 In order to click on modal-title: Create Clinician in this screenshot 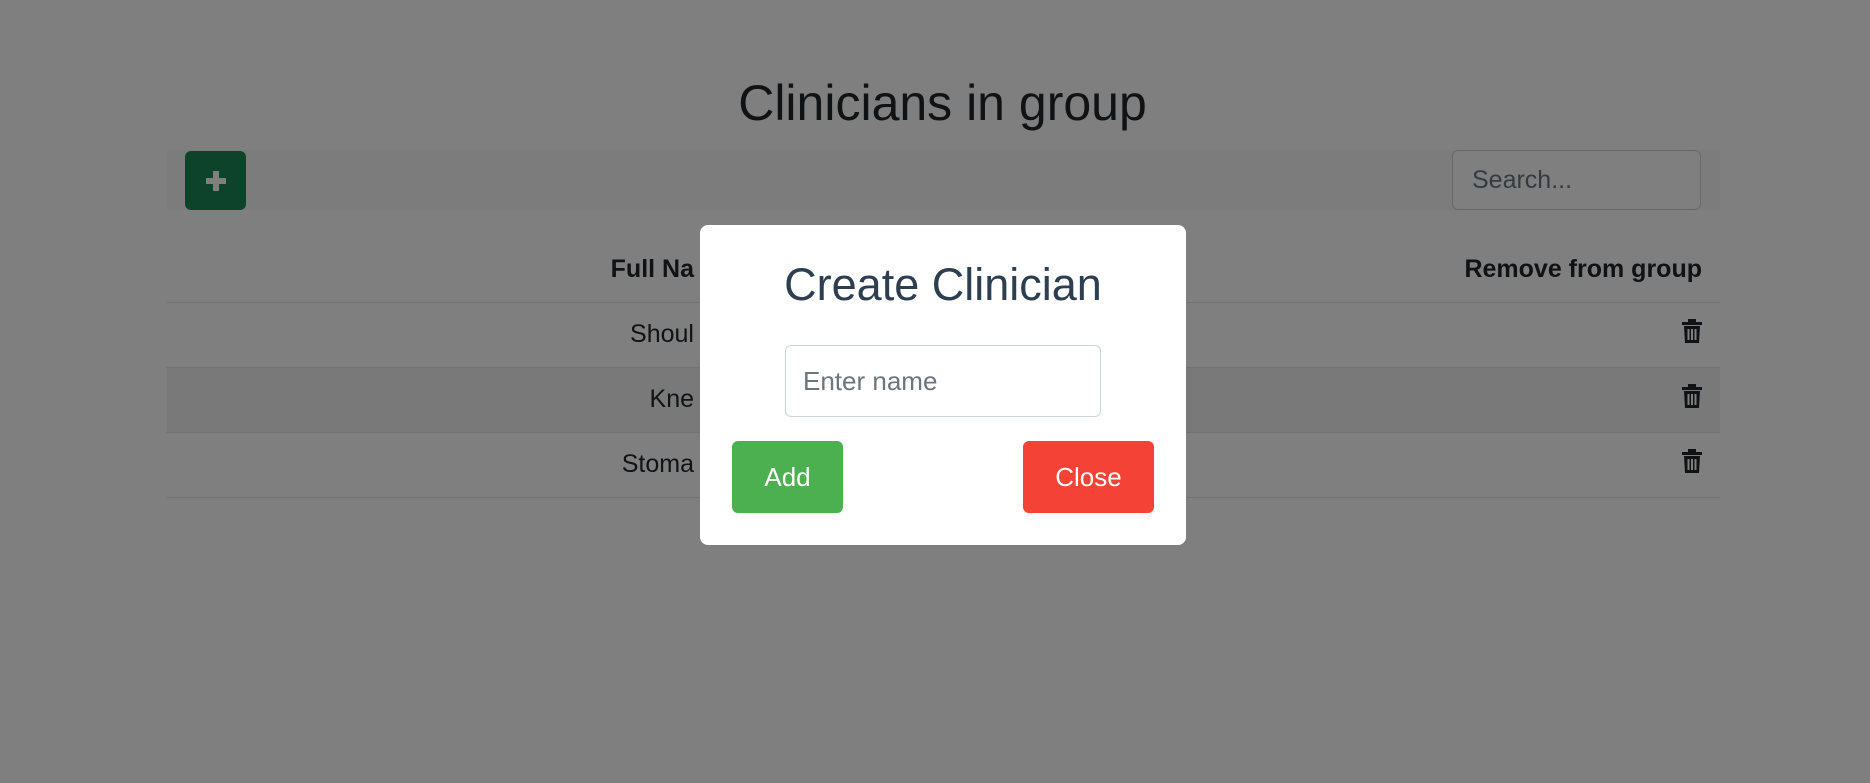, I will do `click(943, 284)`.